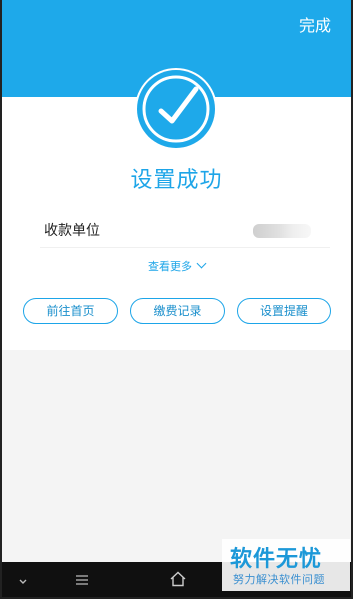  I want to click on go-home-button: 前往首页, so click(70, 311).